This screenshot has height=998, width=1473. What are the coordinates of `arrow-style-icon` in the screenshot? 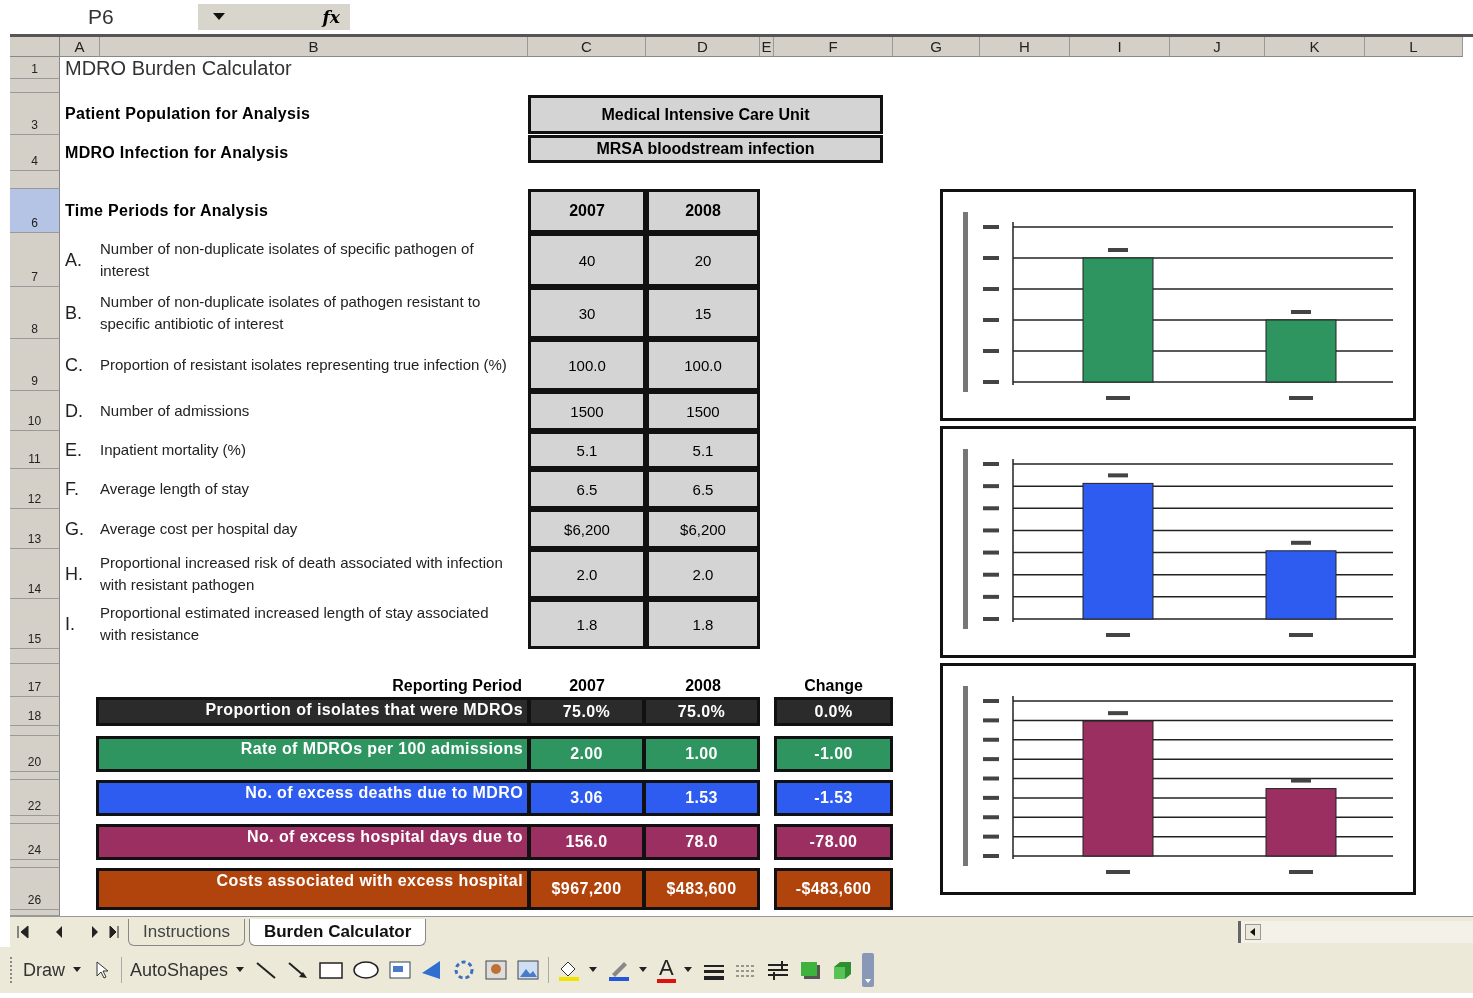 It's located at (777, 970).